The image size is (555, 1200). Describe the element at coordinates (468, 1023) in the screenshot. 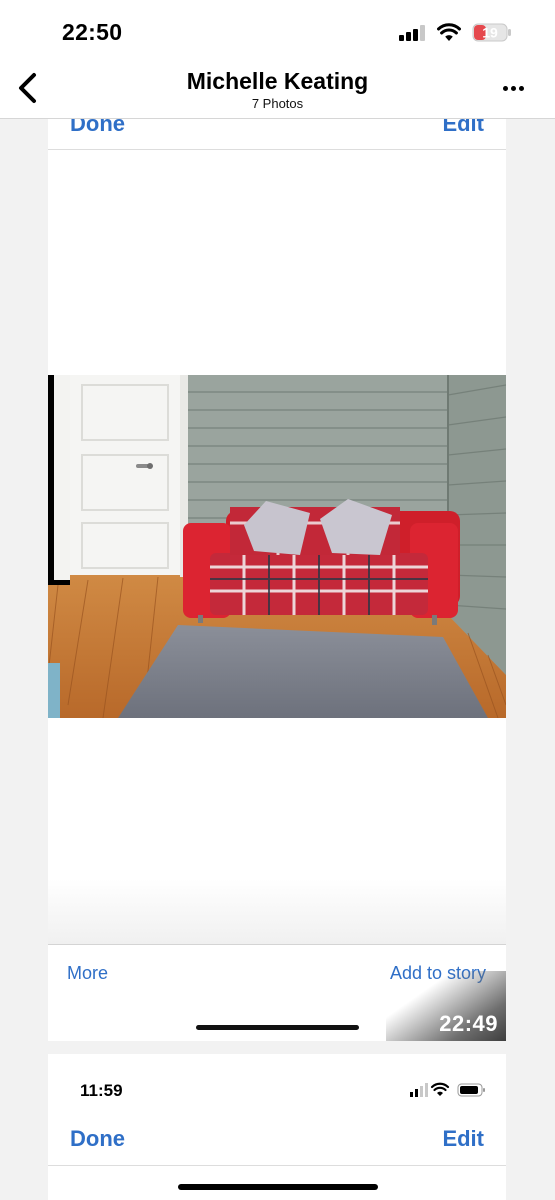

I see `message-timestamp: 22:49` at that location.